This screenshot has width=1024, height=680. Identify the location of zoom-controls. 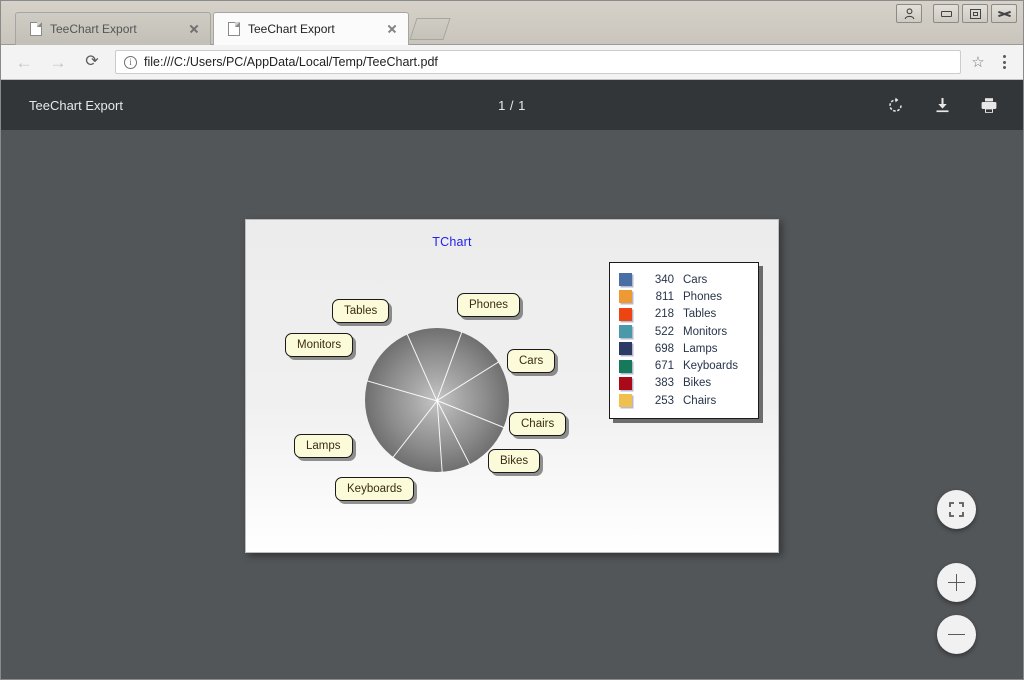
(956, 572).